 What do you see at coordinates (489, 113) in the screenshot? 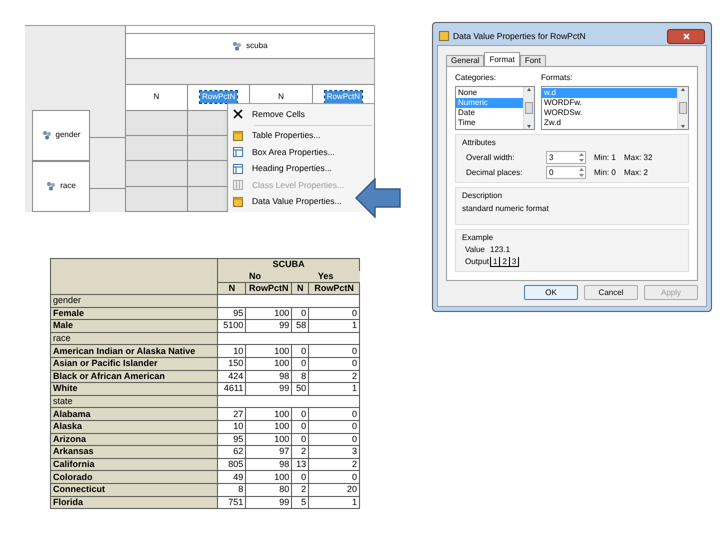
I see `list-item: Date` at bounding box center [489, 113].